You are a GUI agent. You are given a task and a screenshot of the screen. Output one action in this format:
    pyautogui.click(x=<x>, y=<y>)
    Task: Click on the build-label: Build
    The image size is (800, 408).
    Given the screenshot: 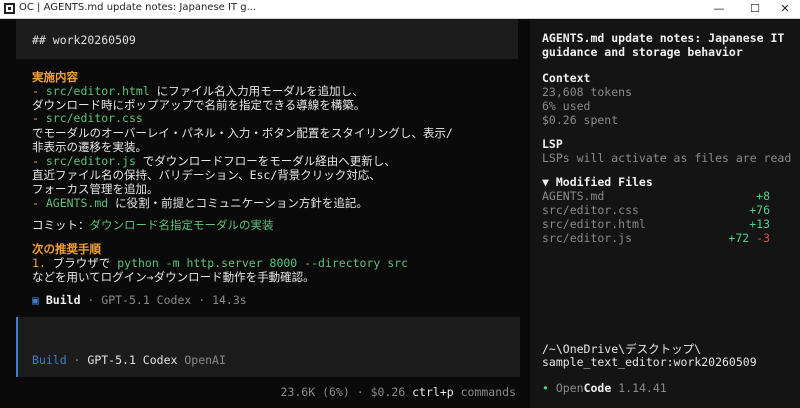 What is the action you would take?
    pyautogui.click(x=63, y=300)
    